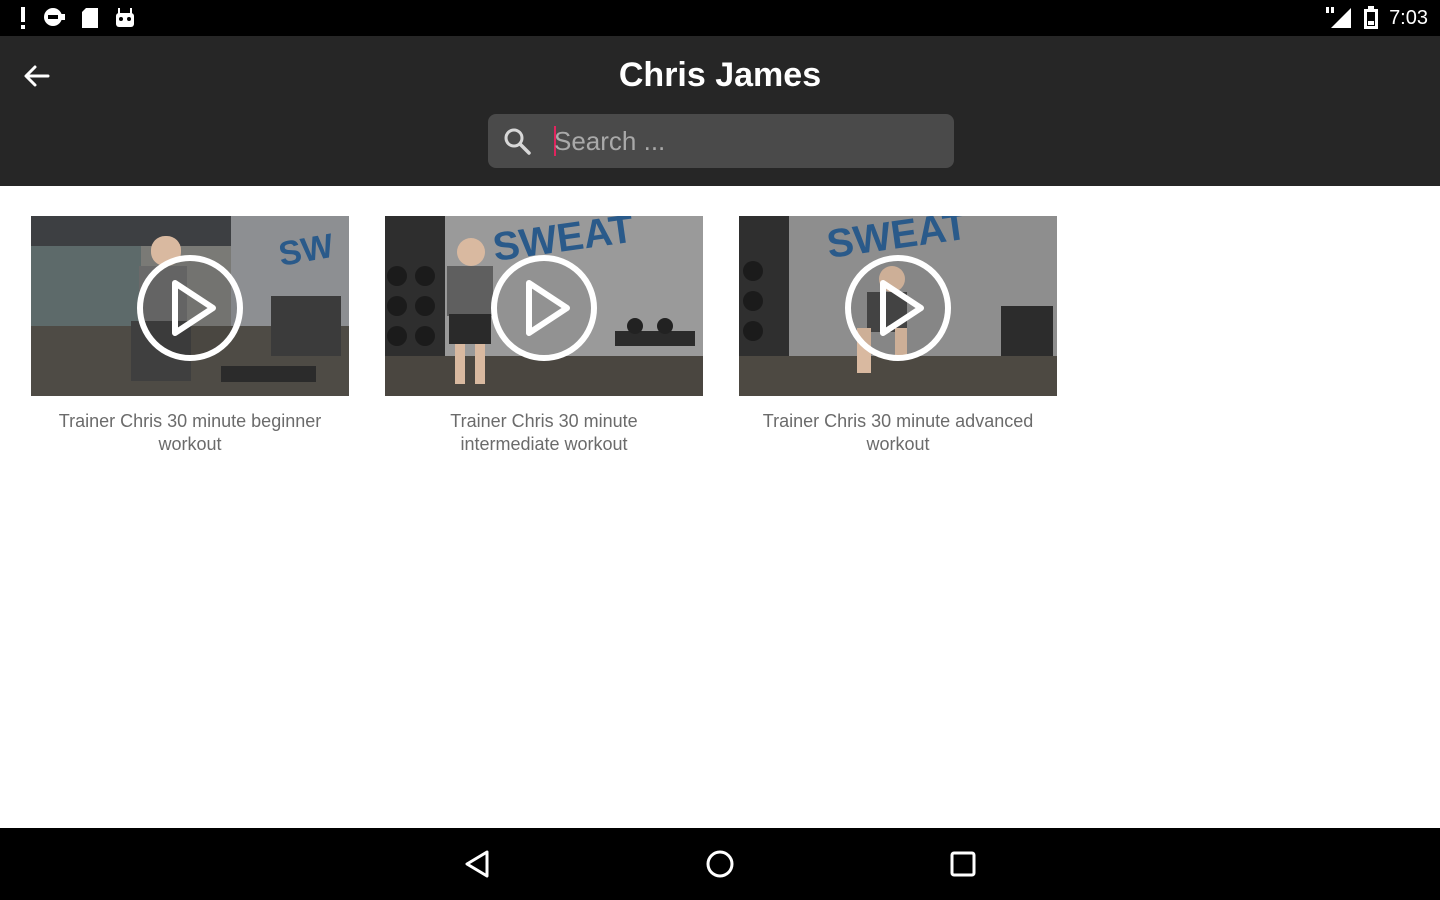 The width and height of the screenshot is (1440, 900). I want to click on sd-card-icon, so click(90, 18).